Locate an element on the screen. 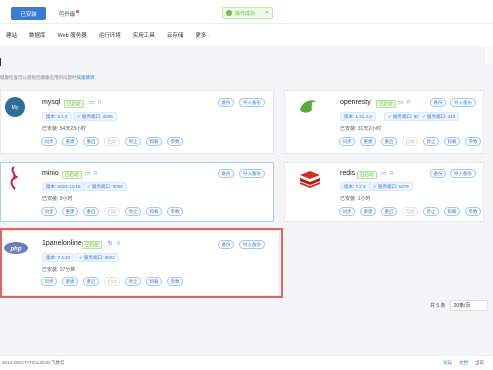  port-tag: ✓ 服务端口: 80 is located at coordinates (403, 116).